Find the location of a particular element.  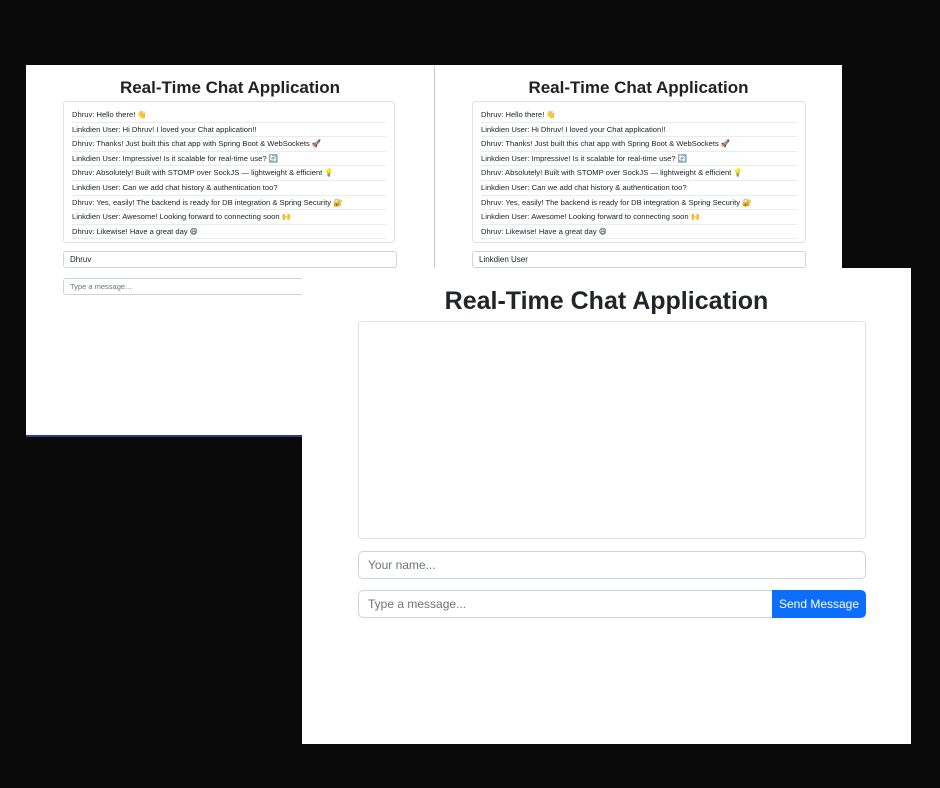

name-input: Linkdien User is located at coordinates (639, 259).